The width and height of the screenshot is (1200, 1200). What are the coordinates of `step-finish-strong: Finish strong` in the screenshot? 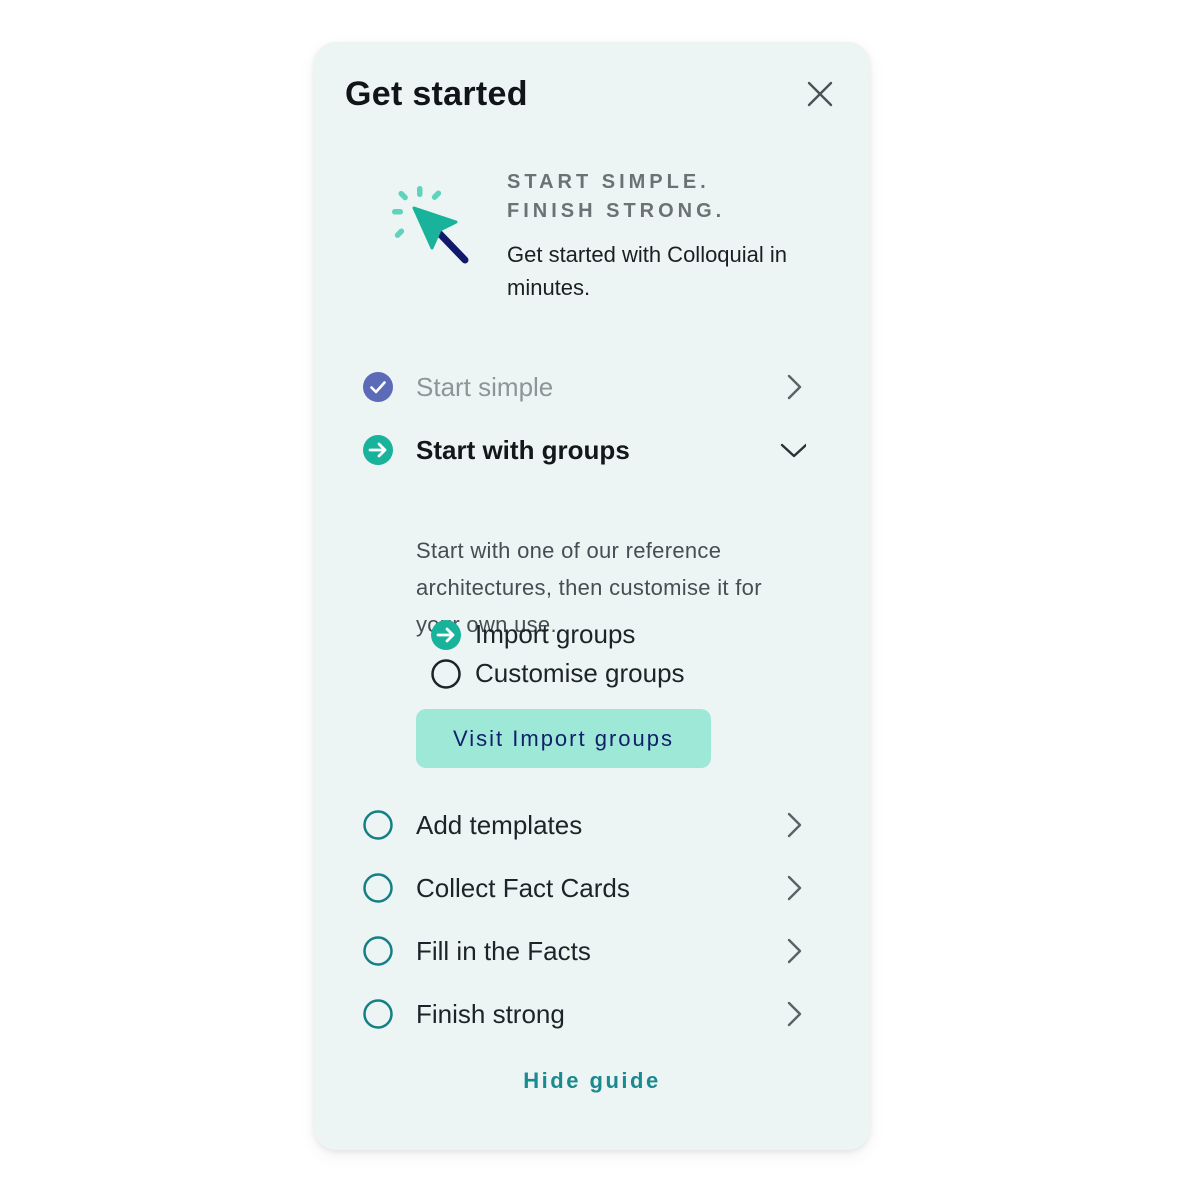 It's located at (587, 1013).